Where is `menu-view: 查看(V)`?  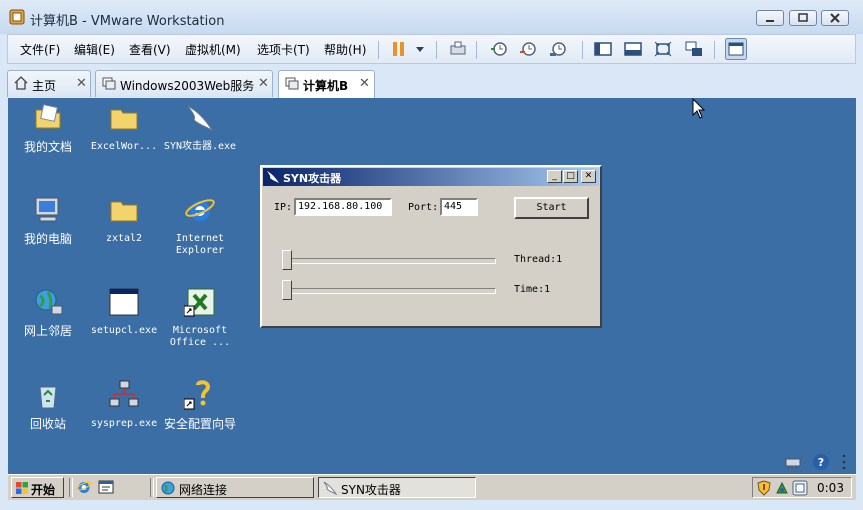 menu-view: 查看(V) is located at coordinates (150, 49).